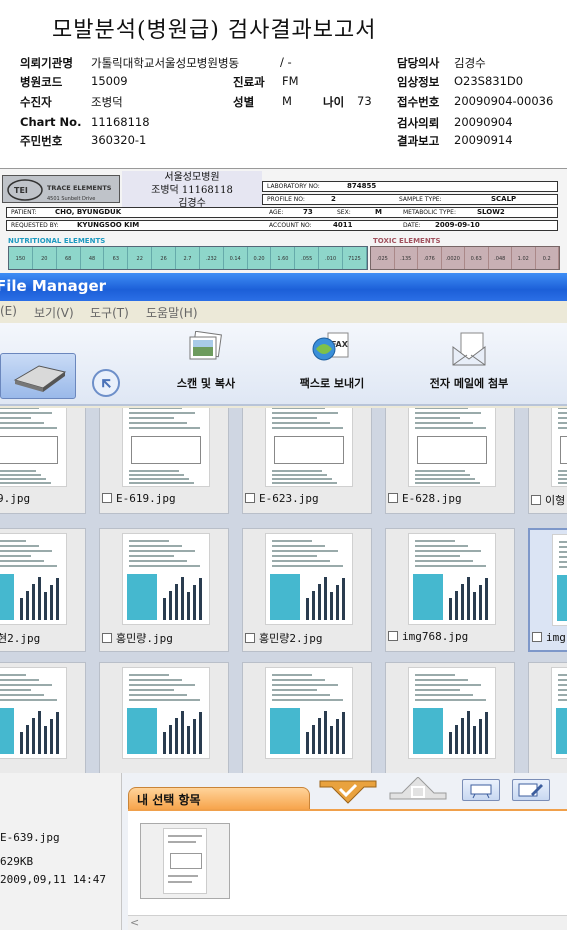  I want to click on down-arrow-check-icon, so click(348, 792).